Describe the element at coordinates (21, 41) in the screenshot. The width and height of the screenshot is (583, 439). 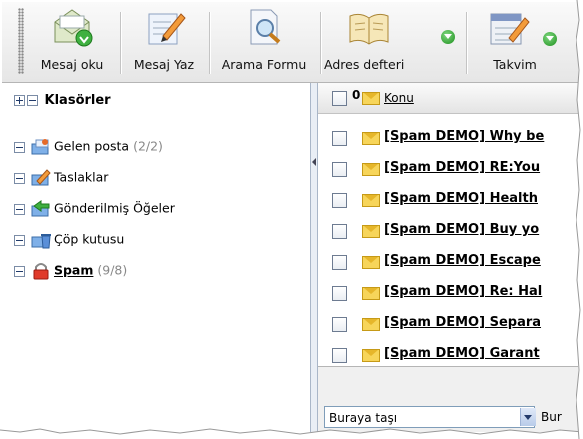
I see `toolbar-grip` at that location.